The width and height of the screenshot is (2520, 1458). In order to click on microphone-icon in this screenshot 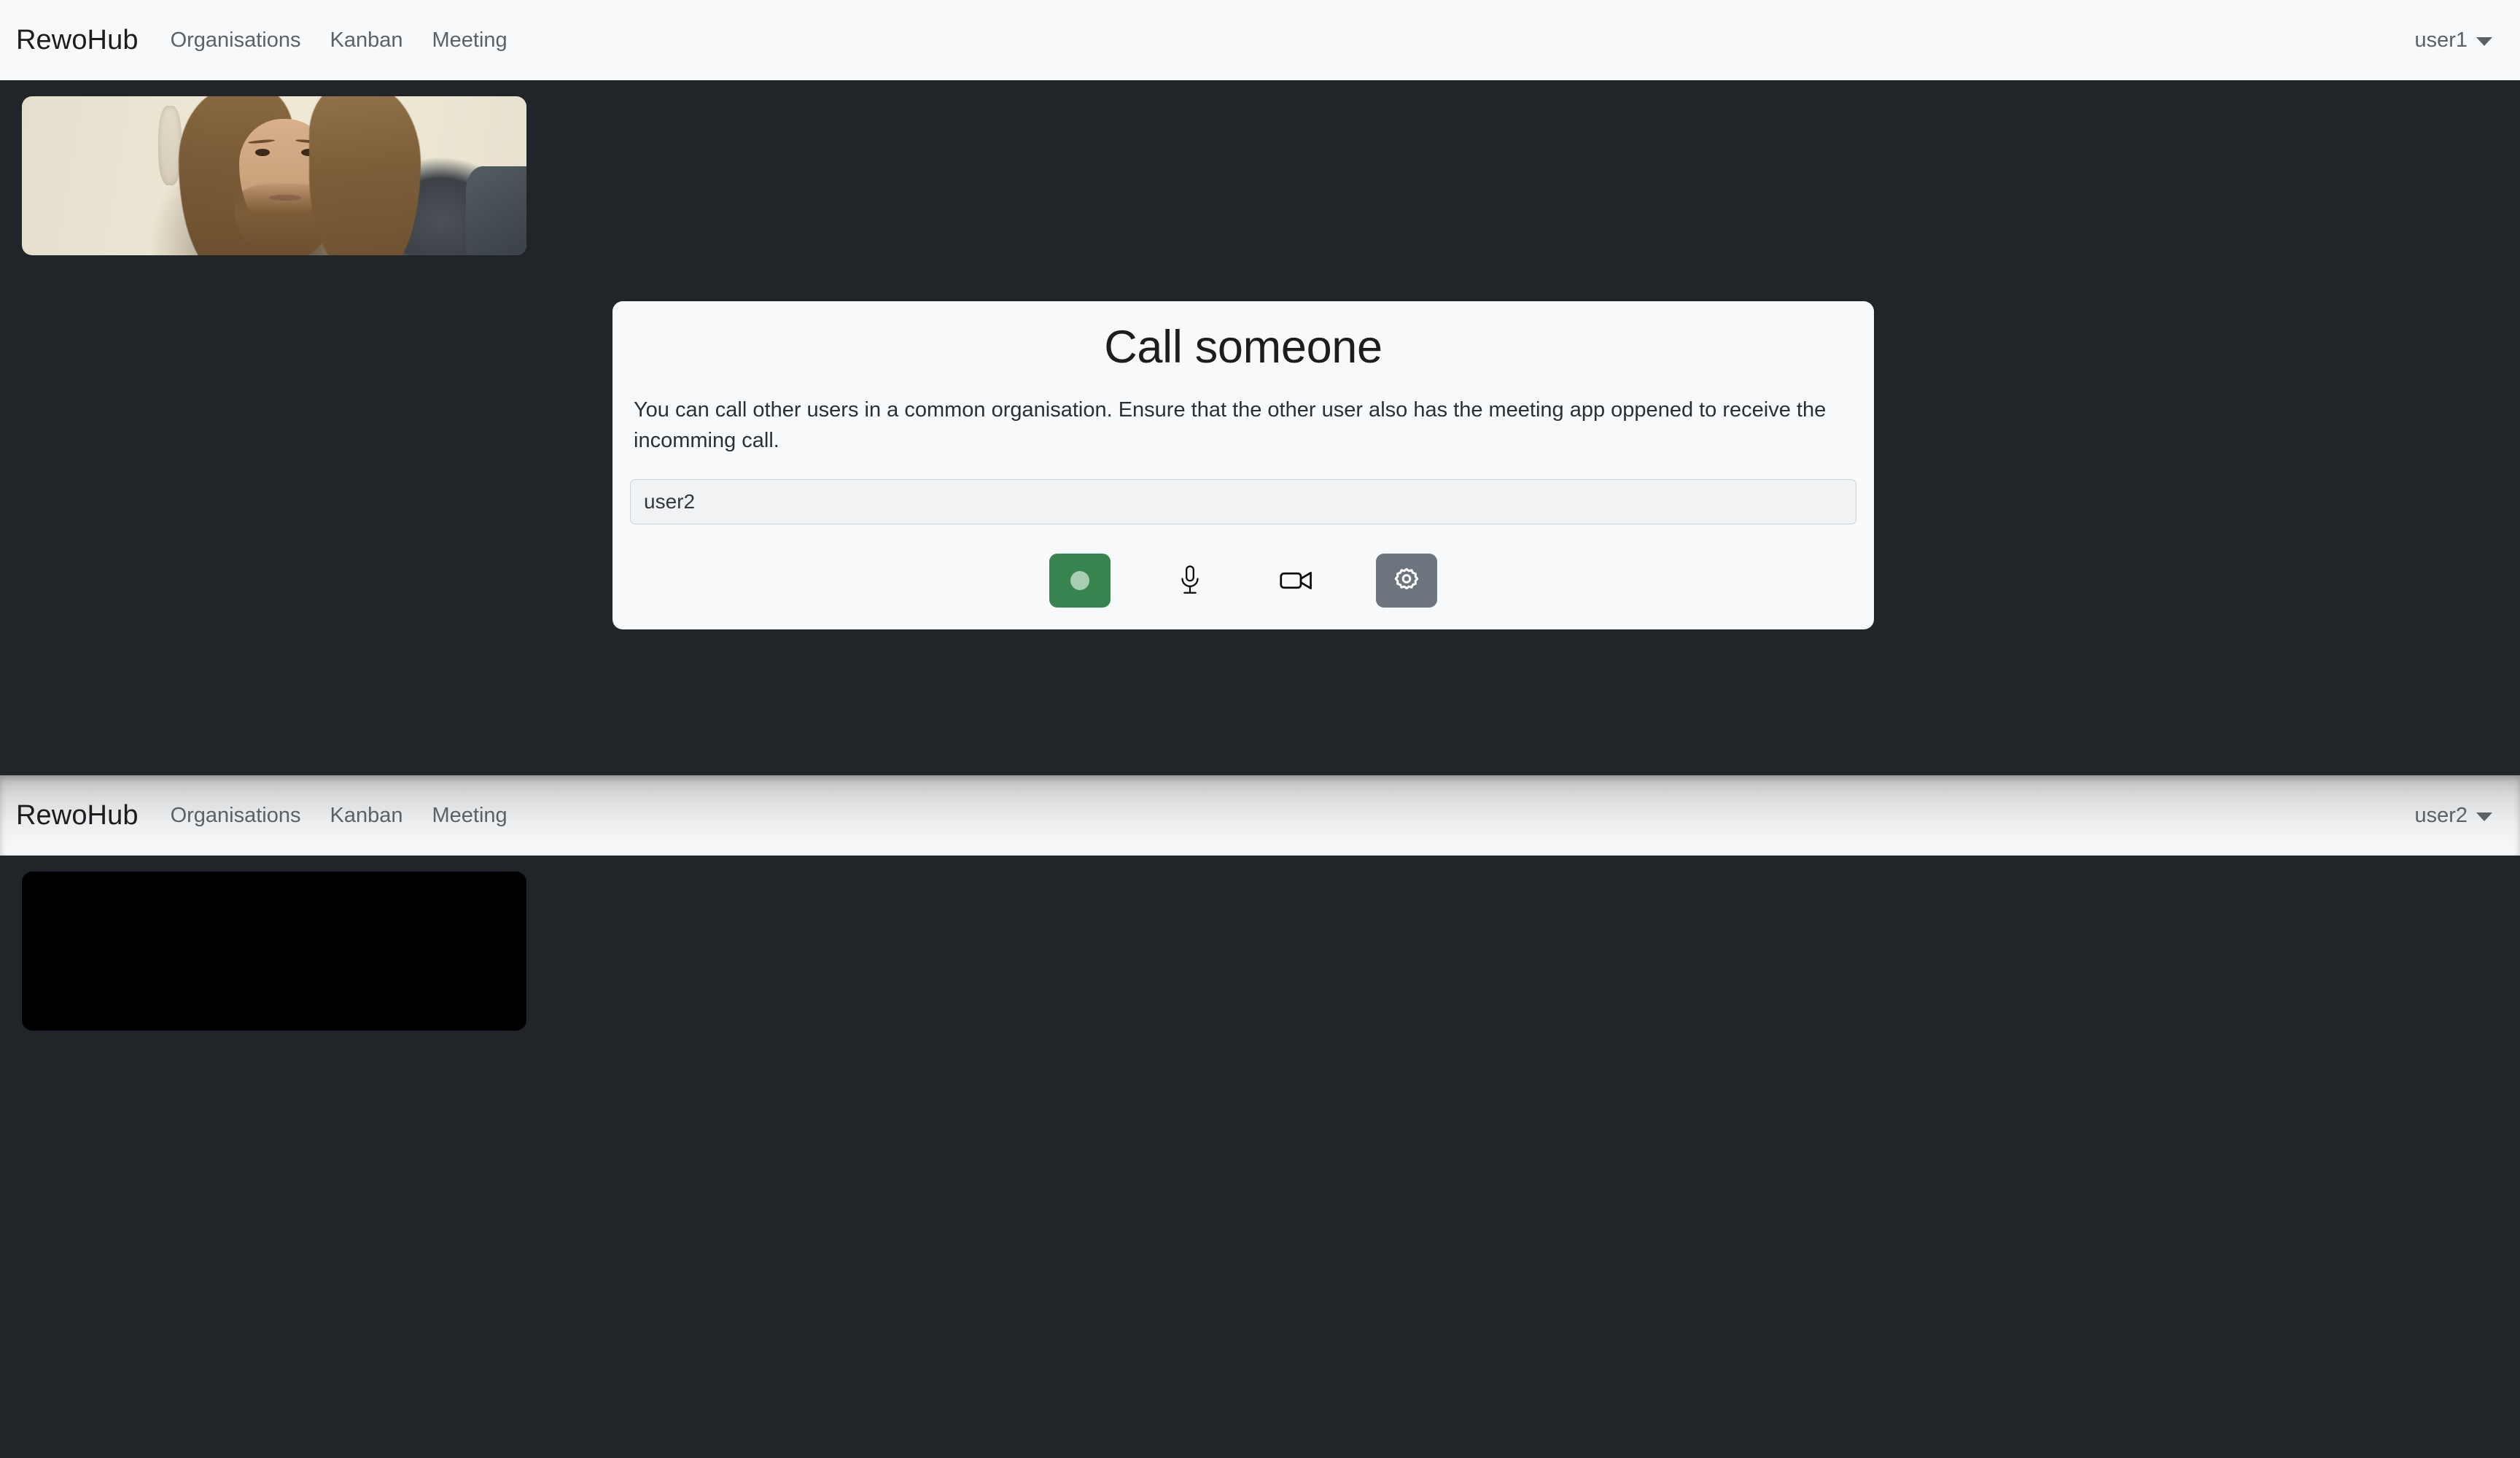, I will do `click(1190, 581)`.